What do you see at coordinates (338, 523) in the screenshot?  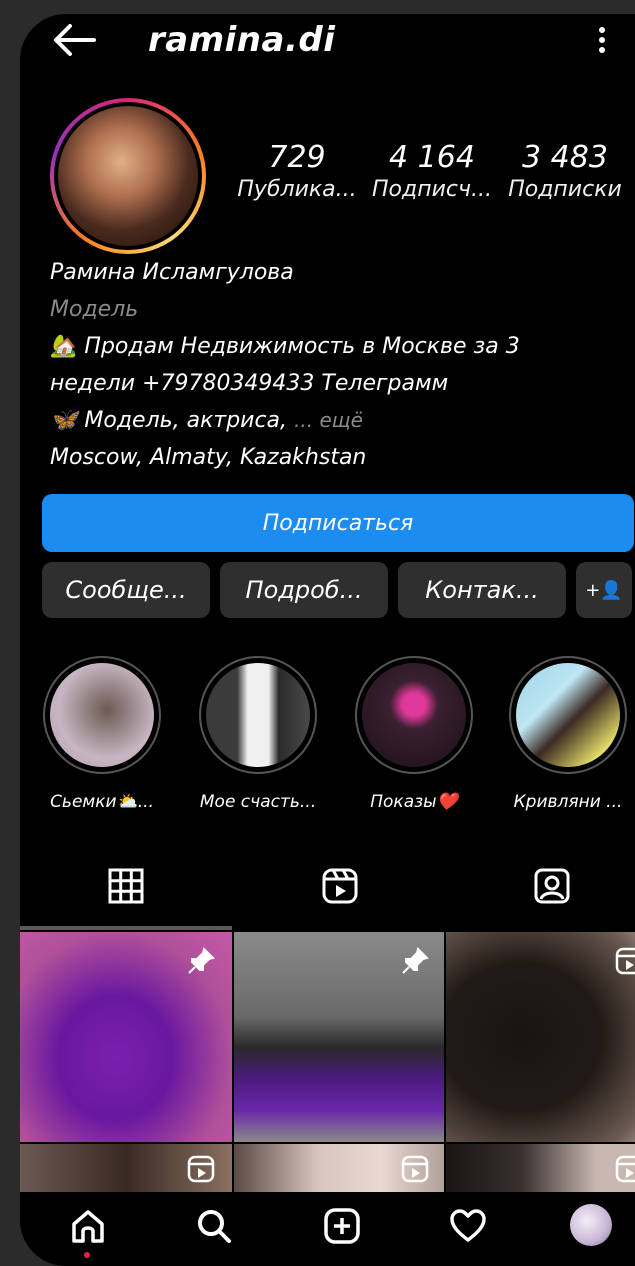 I see `follow-button: Подписаться` at bounding box center [338, 523].